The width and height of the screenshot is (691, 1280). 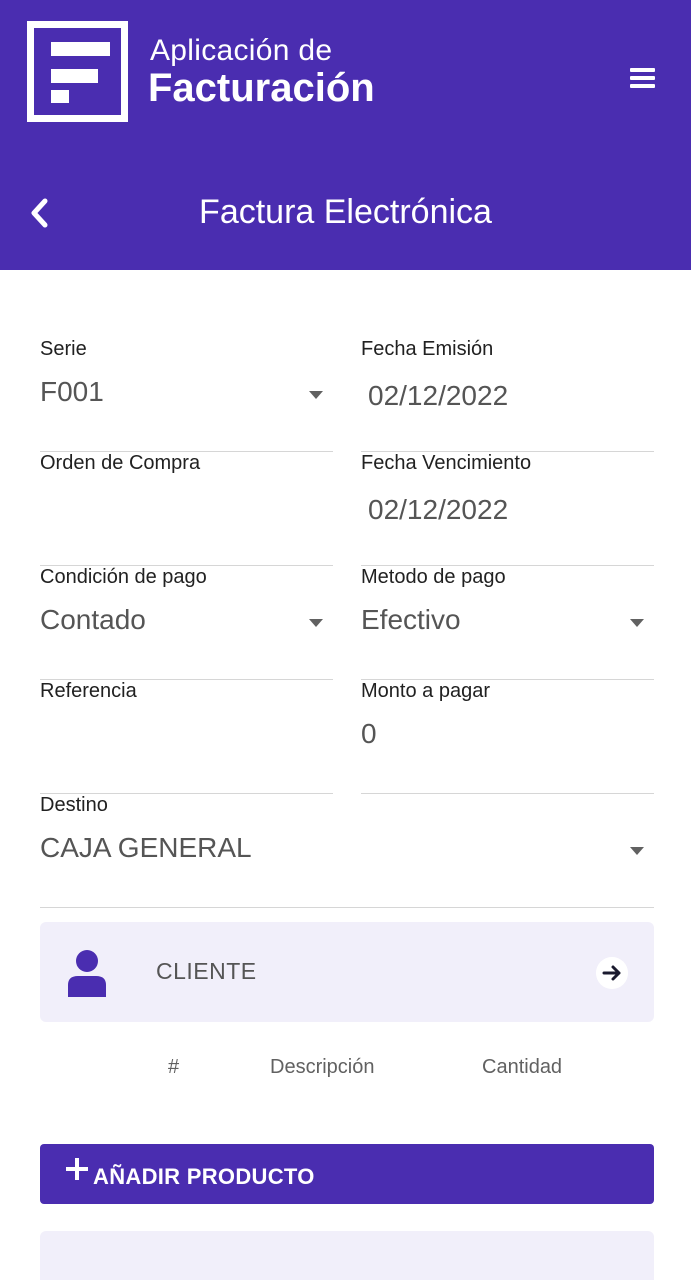 I want to click on serie-select: Serie F001, so click(x=186, y=395).